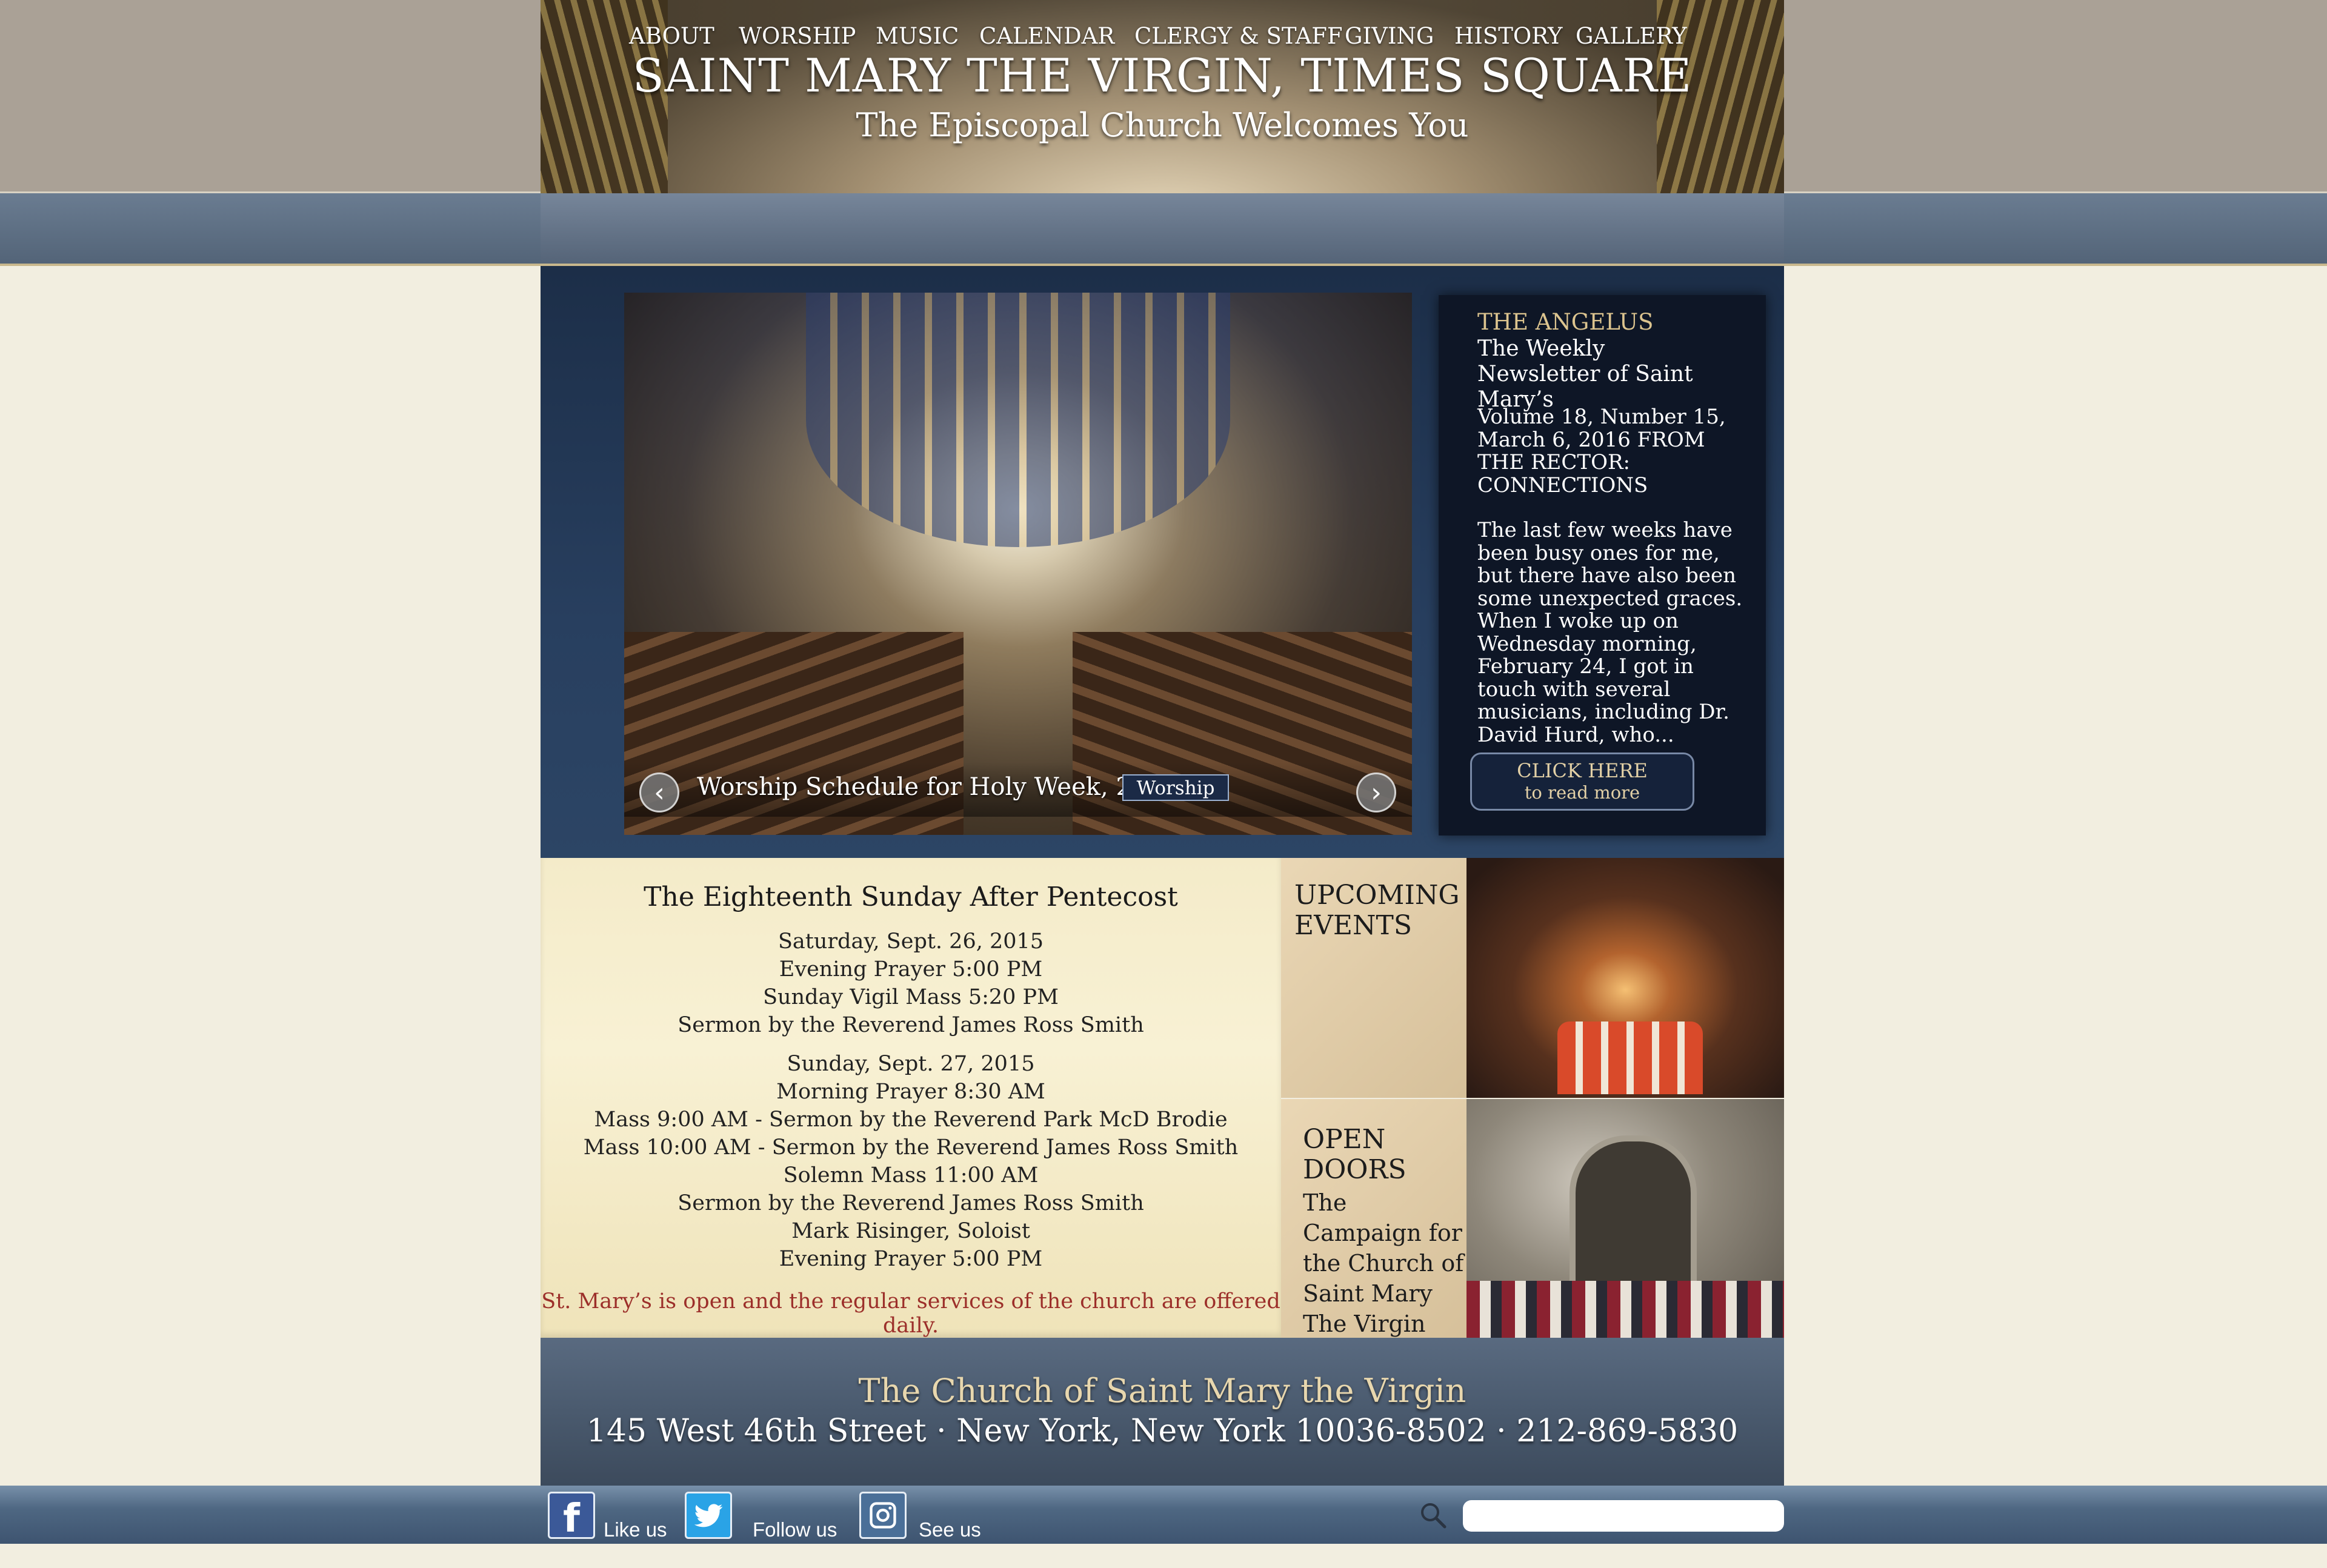 Image resolution: width=2327 pixels, height=1568 pixels. What do you see at coordinates (1379, 910) in the screenshot?
I see `upcoming-events-heading: UPCOMING EVENTS` at bounding box center [1379, 910].